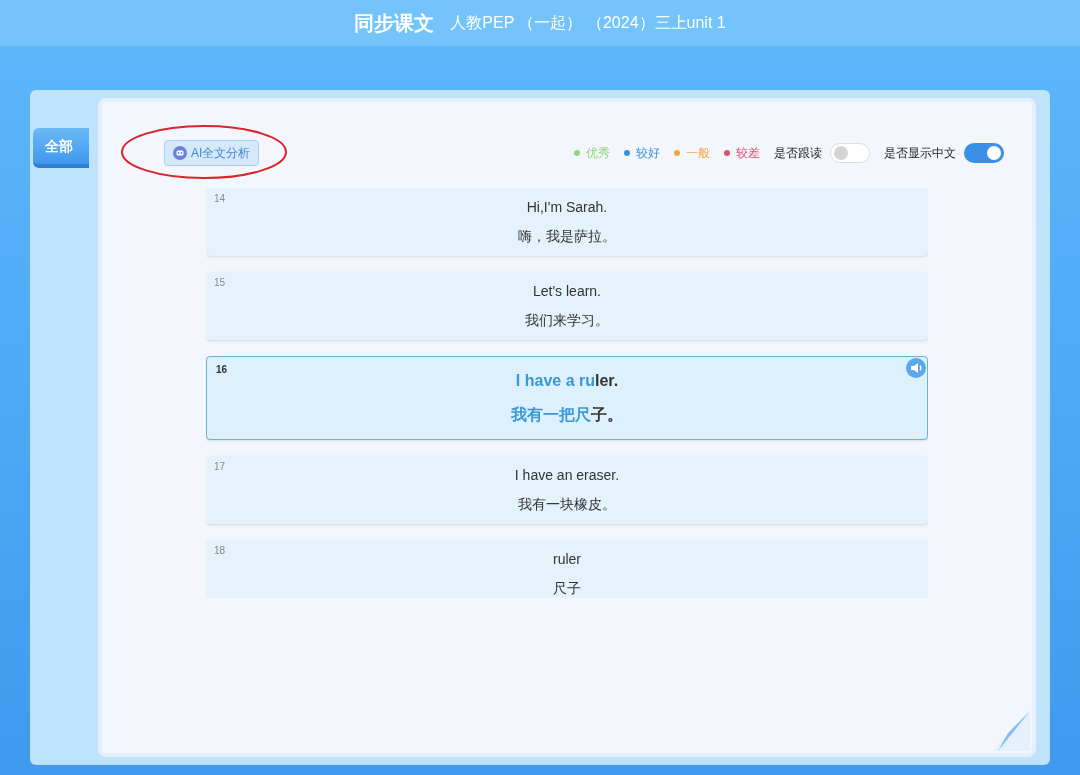 This screenshot has width=1080, height=775. What do you see at coordinates (567, 306) in the screenshot?
I see `sentence-card: 15 Let's learn. 我们来学习。` at bounding box center [567, 306].